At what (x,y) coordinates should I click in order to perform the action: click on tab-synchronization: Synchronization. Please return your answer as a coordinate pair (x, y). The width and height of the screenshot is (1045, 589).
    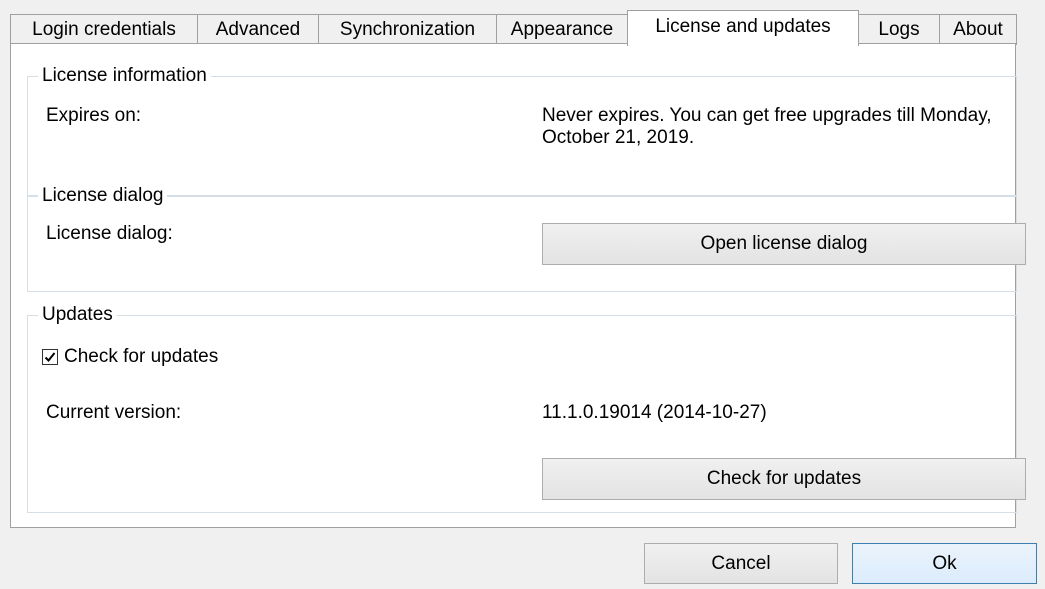
    Looking at the image, I should click on (407, 29).